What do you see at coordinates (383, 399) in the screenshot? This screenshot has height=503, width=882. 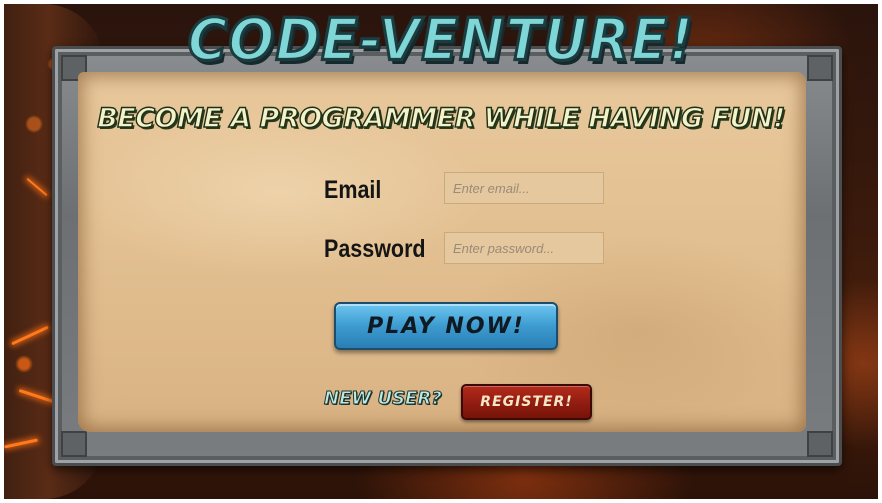 I see `new-user-text: NEW USER?` at bounding box center [383, 399].